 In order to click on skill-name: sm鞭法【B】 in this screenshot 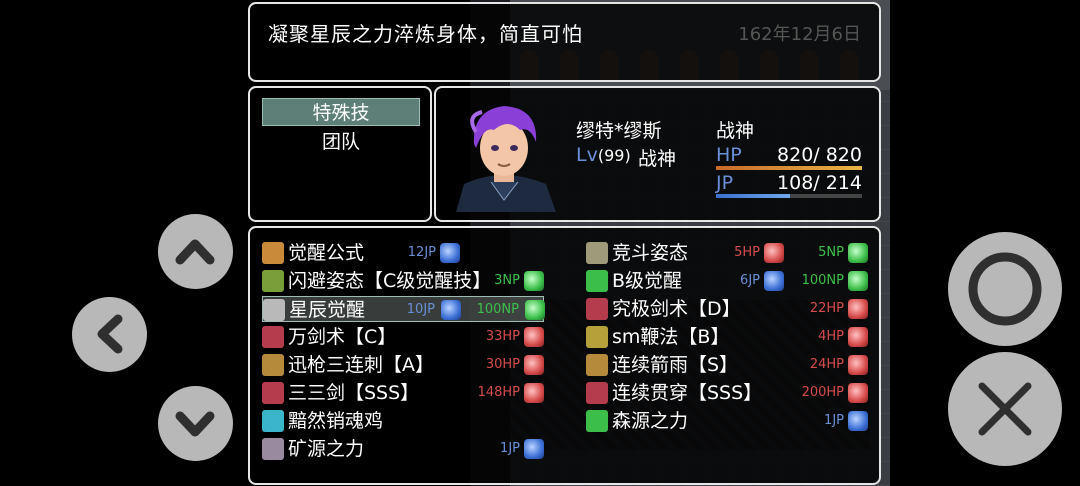, I will do `click(671, 337)`.